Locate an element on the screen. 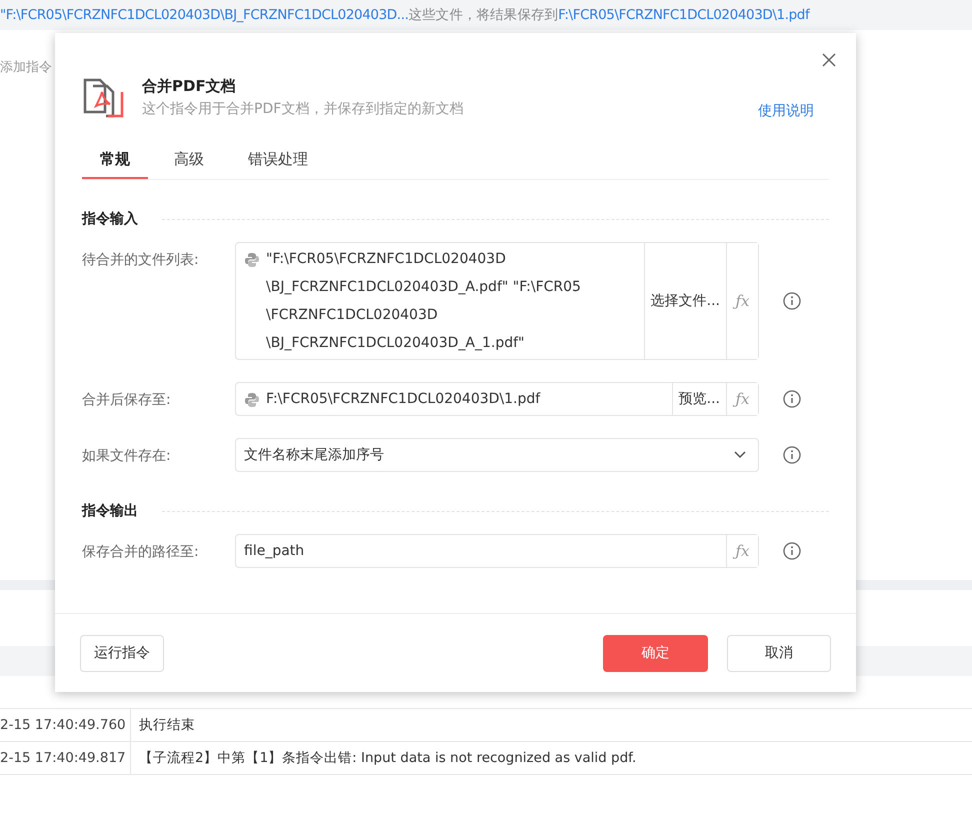  tab: 错误处理 is located at coordinates (278, 161).